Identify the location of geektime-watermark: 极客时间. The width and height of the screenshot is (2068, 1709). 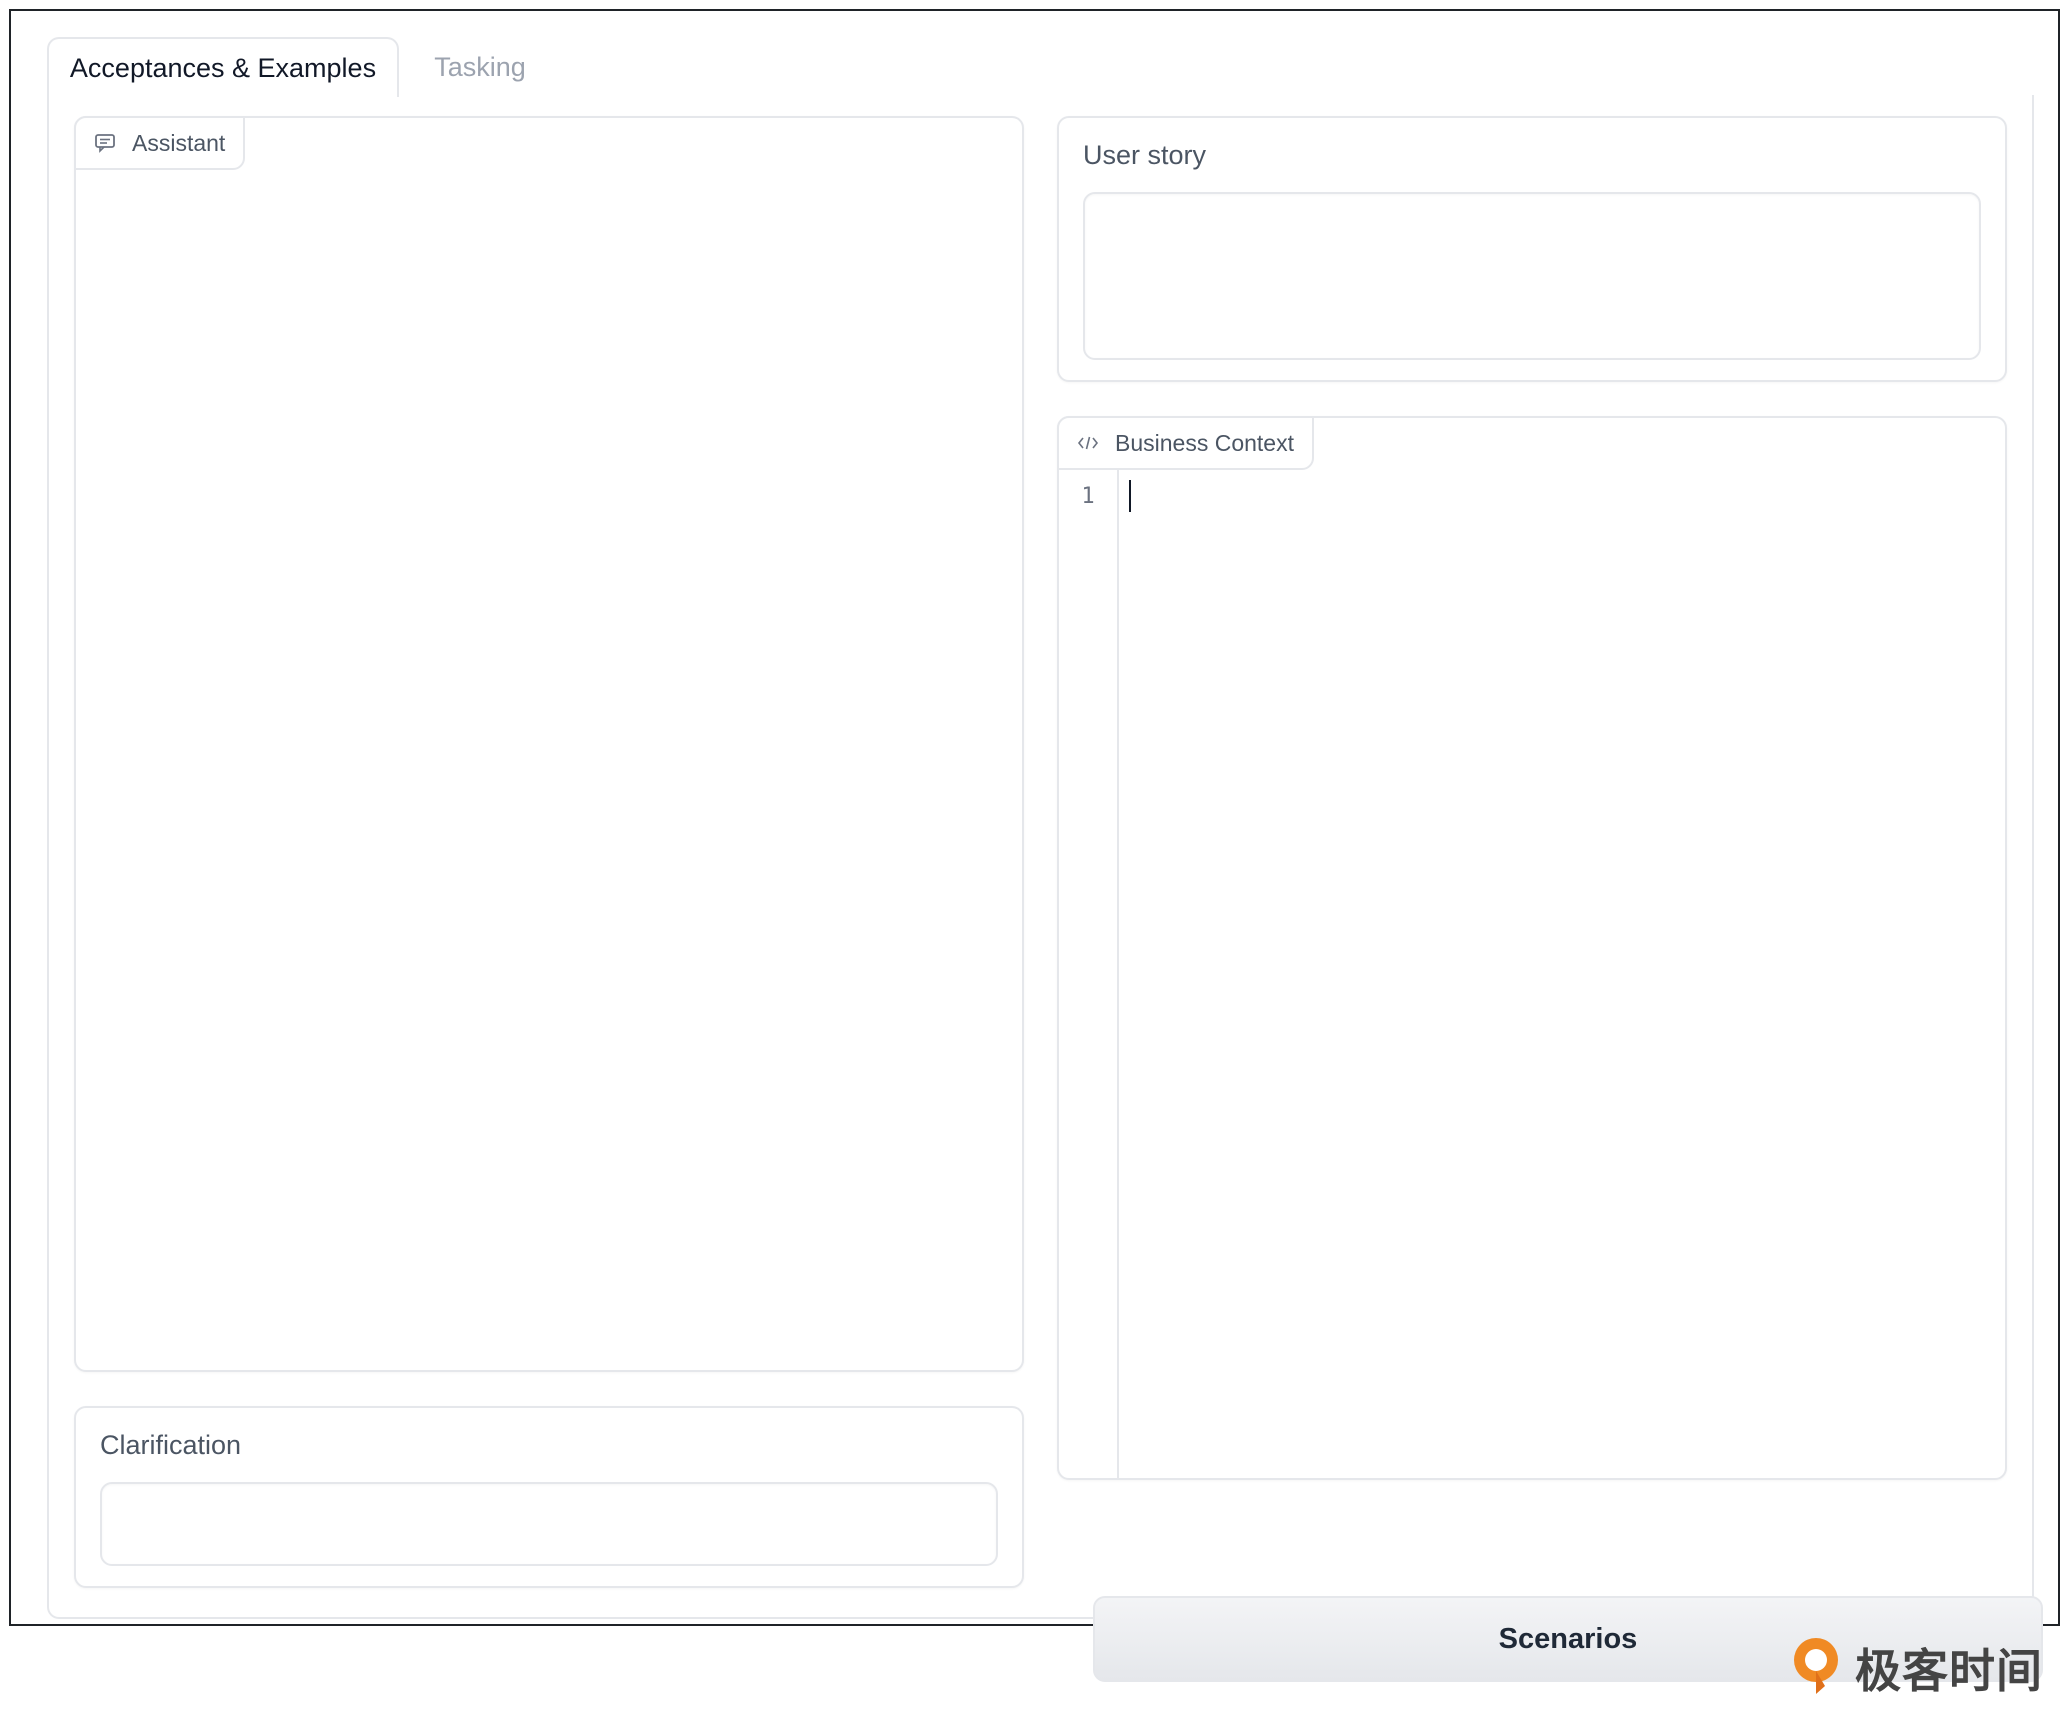
(1916, 1668).